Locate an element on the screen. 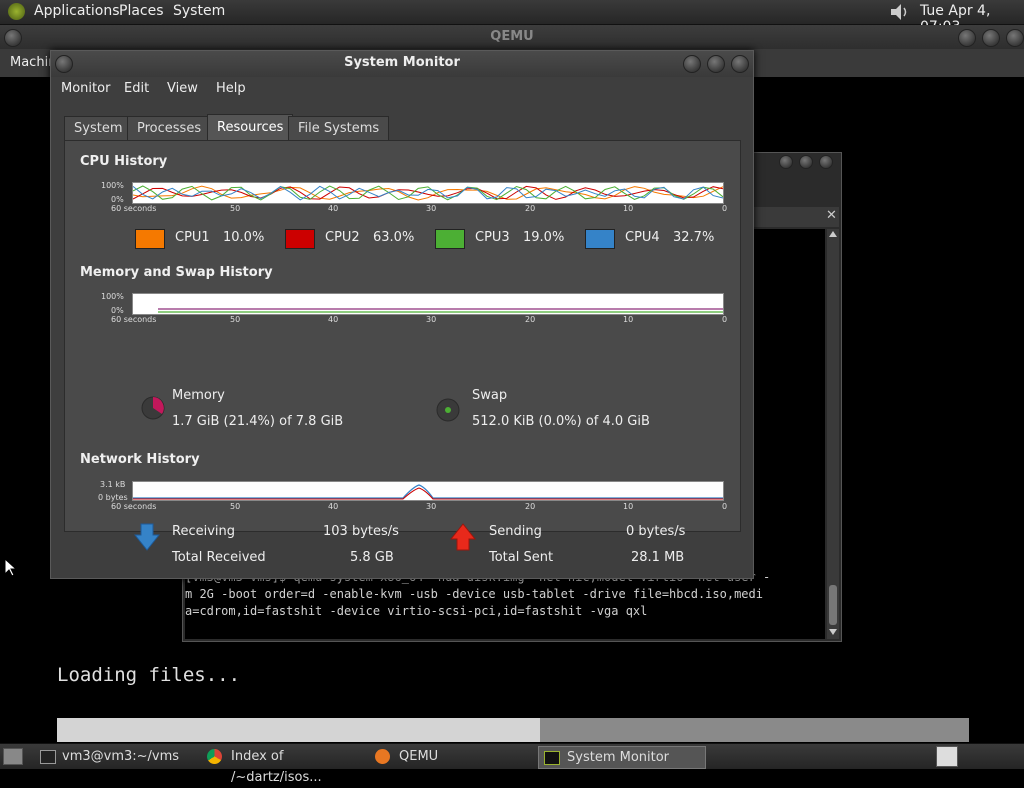 The image size is (1024, 788). terminal-scrollbar is located at coordinates (833, 434).